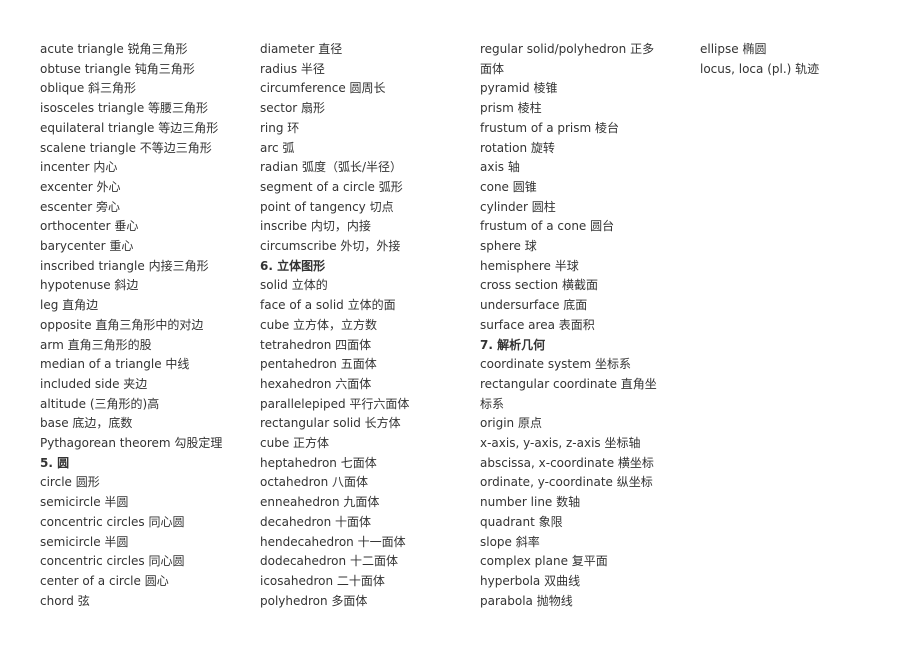  I want to click on glossary-entry: circumscribe 外切，外接, so click(330, 246).